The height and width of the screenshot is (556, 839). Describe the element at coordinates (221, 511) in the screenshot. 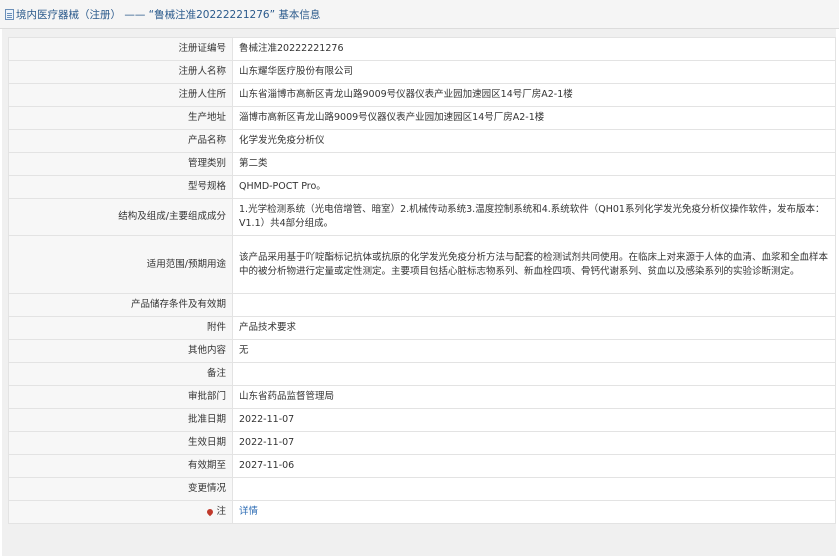

I see `row-label: 注` at that location.